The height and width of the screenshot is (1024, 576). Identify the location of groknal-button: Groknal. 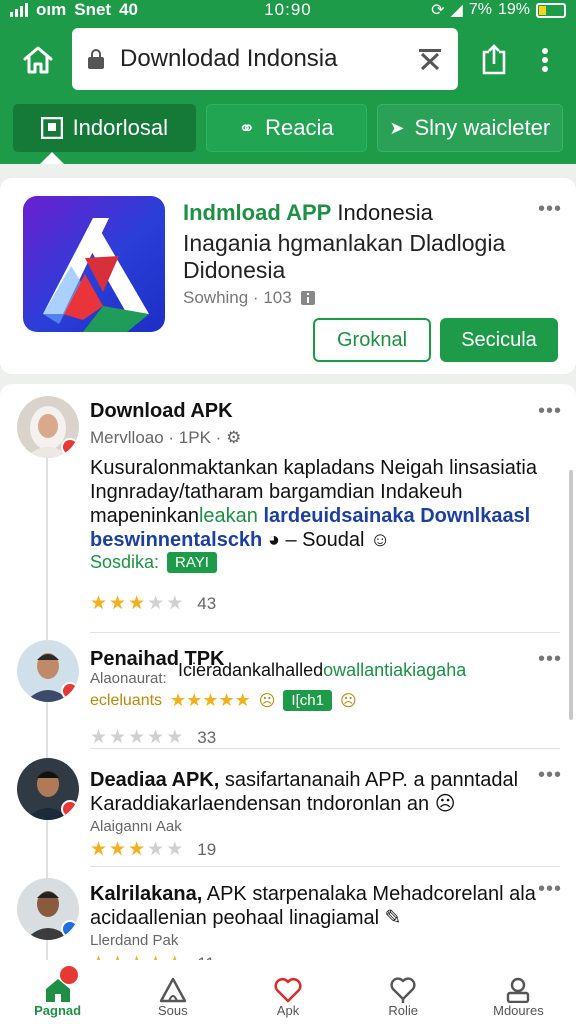
(372, 340).